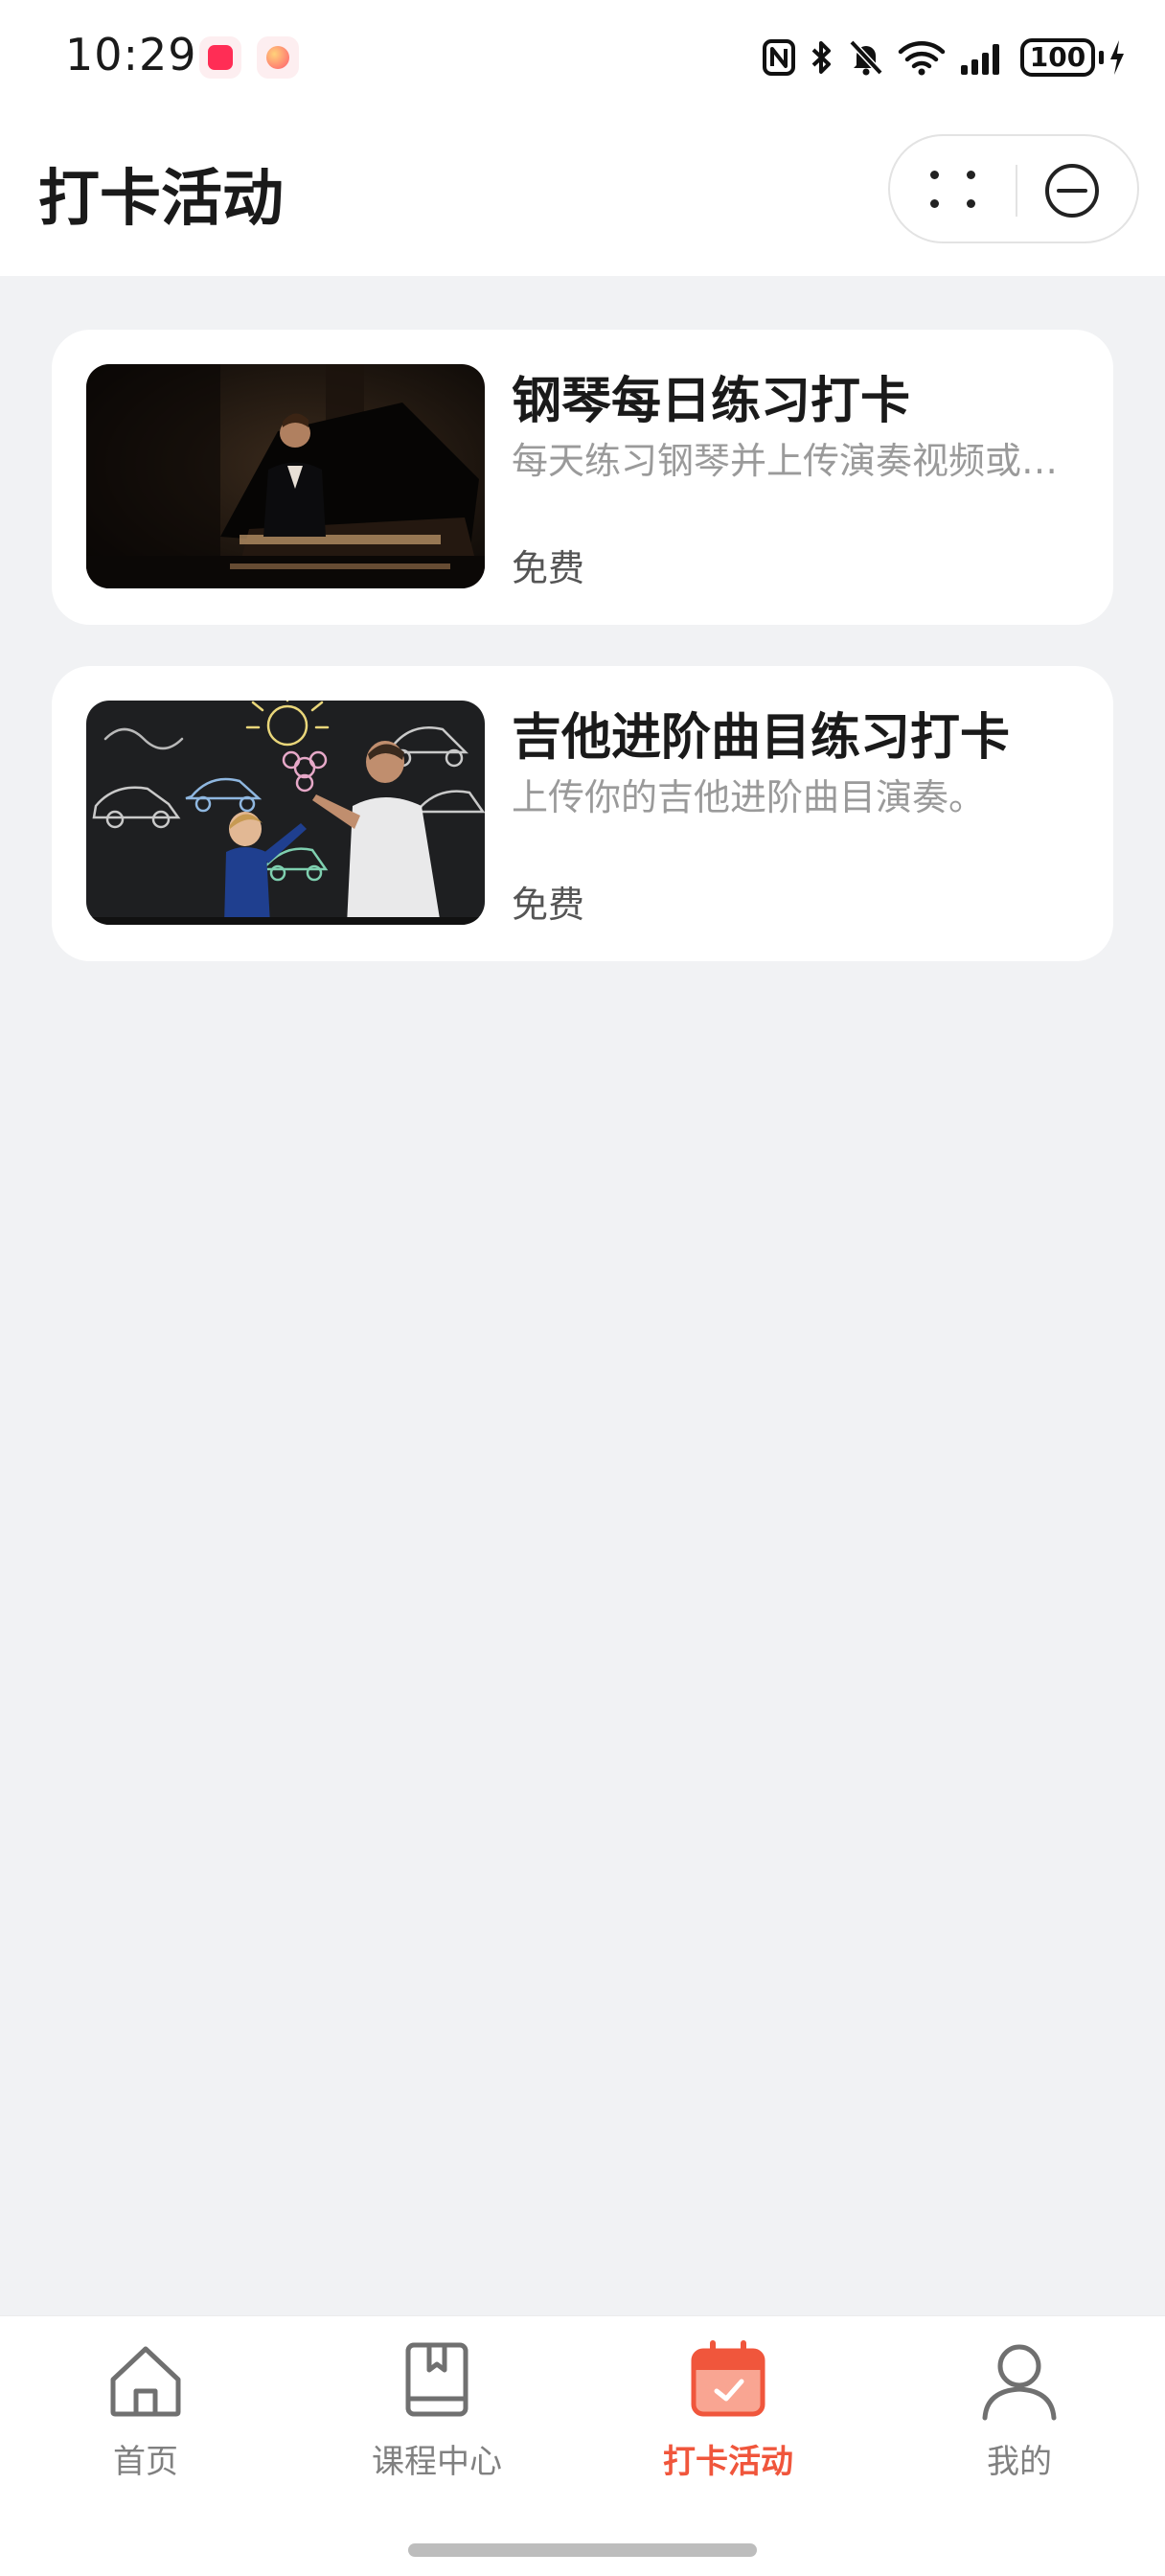 This screenshot has height=2576, width=1165. Describe the element at coordinates (220, 57) in the screenshot. I see `taobao-notification-icon` at that location.